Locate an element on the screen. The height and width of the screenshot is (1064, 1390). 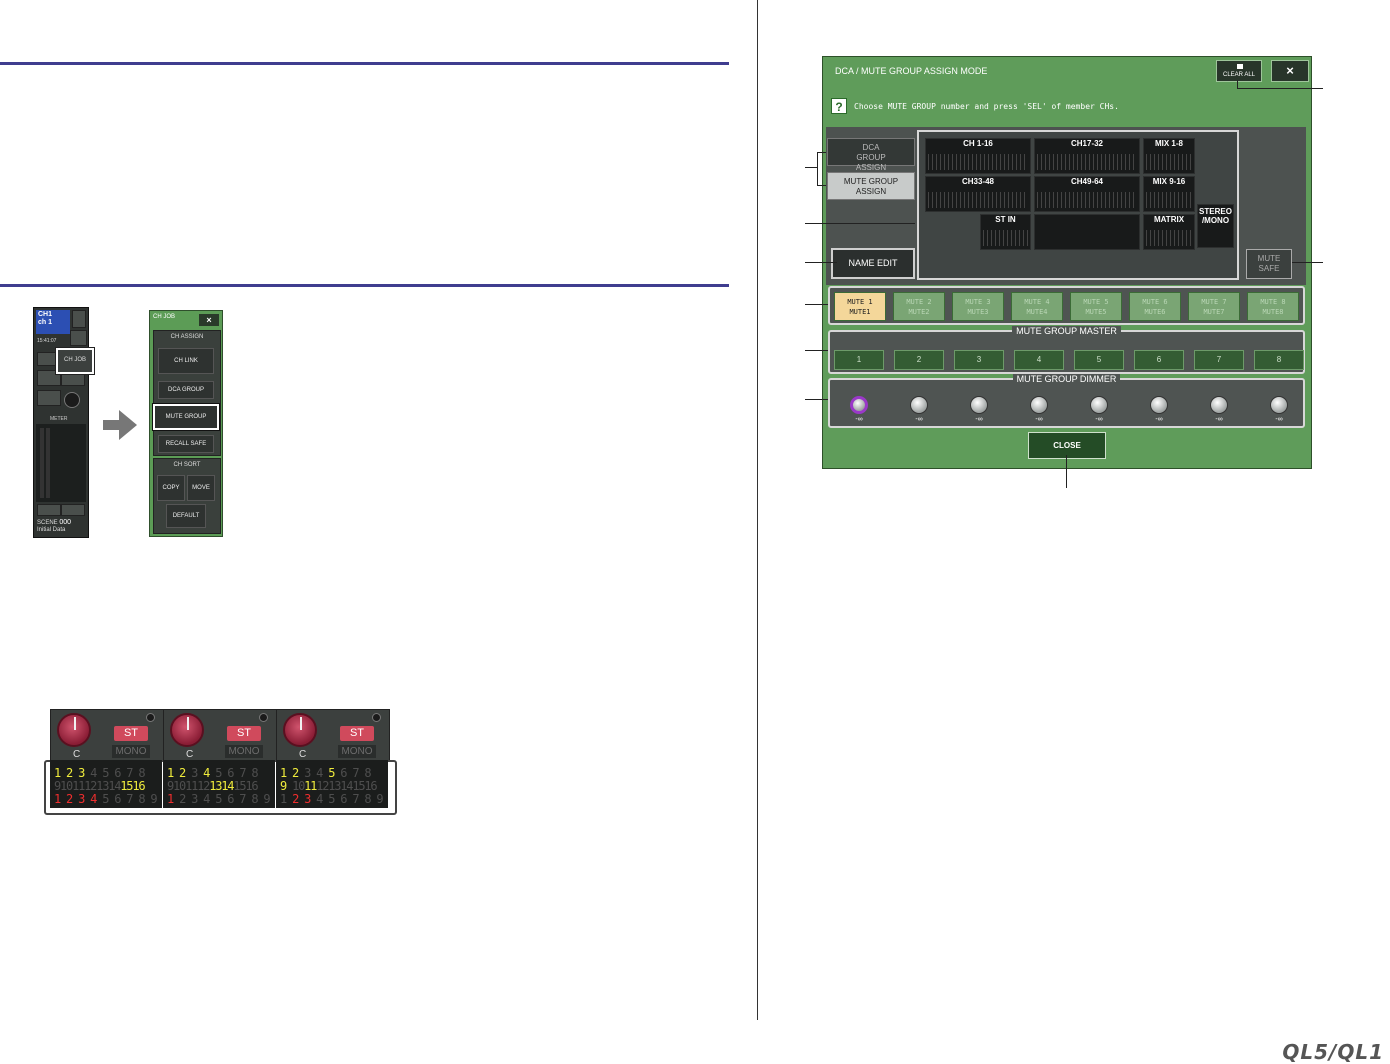
led-icon is located at coordinates (150, 717).